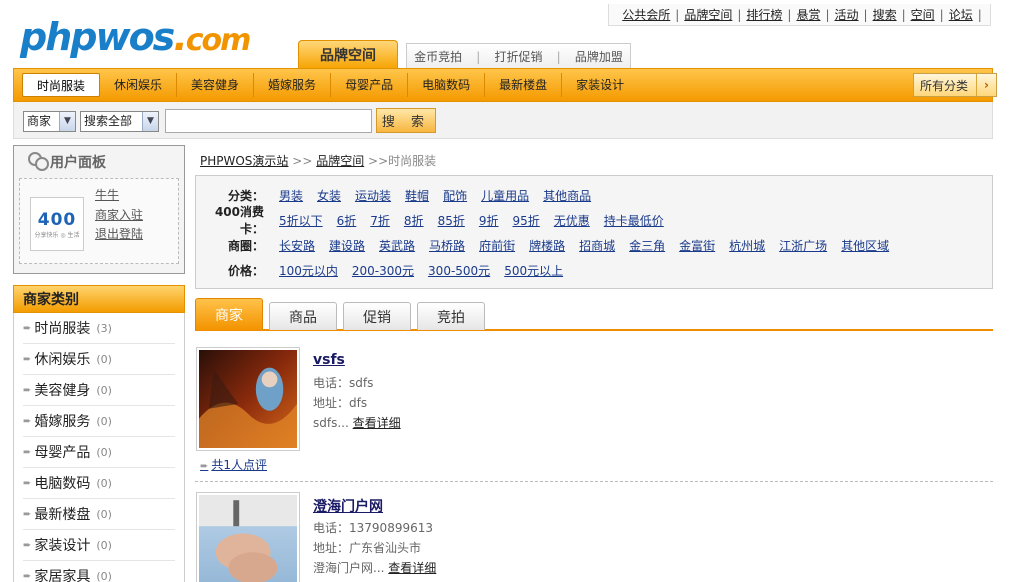 The width and height of the screenshot is (1017, 582). What do you see at coordinates (955, 85) in the screenshot?
I see `all-categories-button: 所有分类 ›` at bounding box center [955, 85].